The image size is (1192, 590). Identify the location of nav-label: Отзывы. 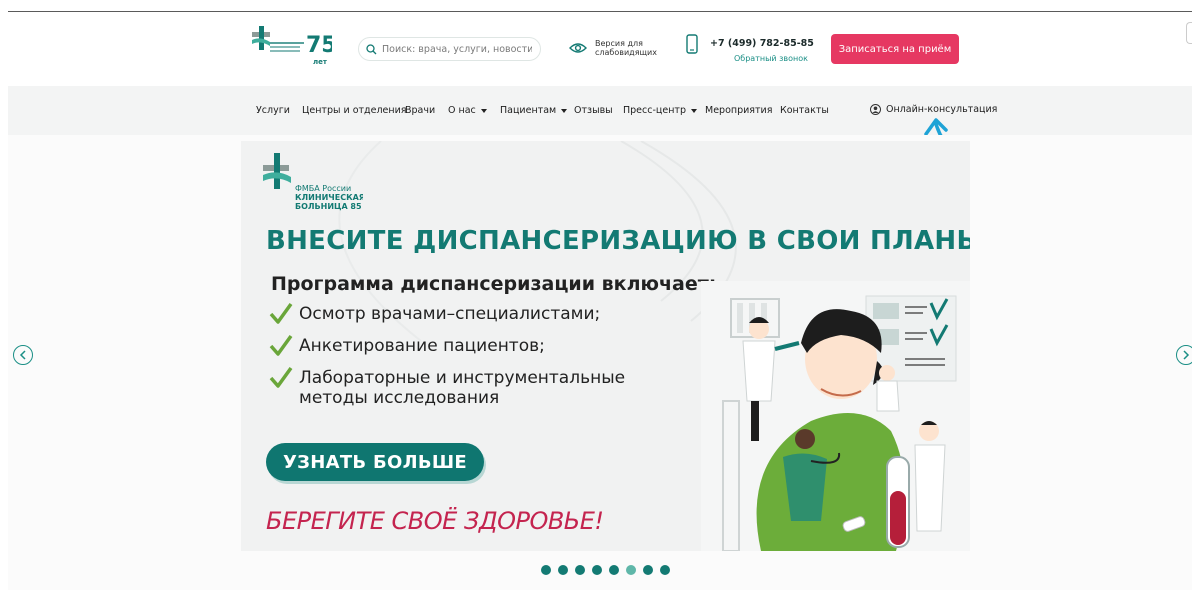
(593, 110).